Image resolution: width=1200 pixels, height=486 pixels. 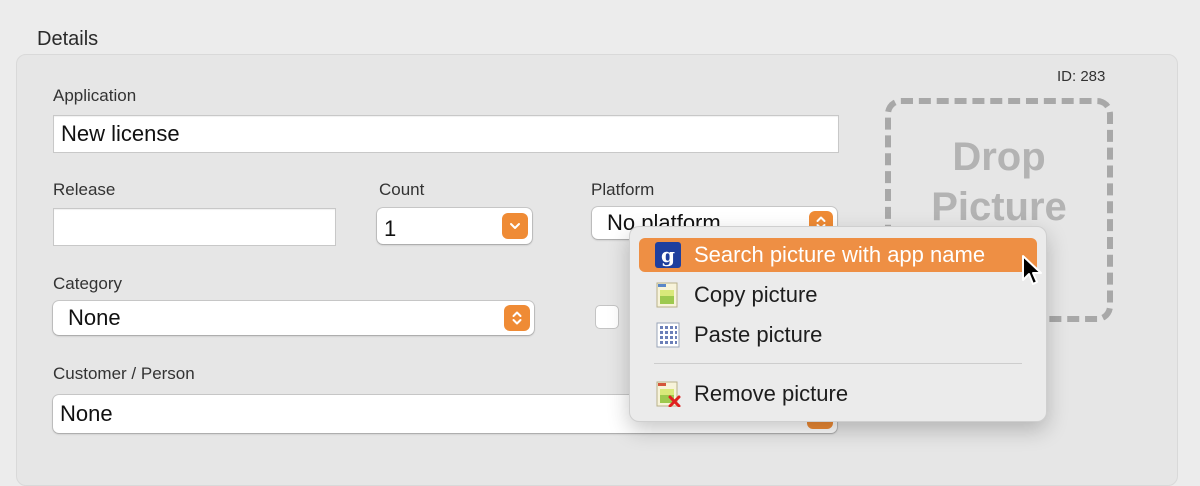 I want to click on menu-item-paste-picture: Paste picture, so click(x=838, y=335).